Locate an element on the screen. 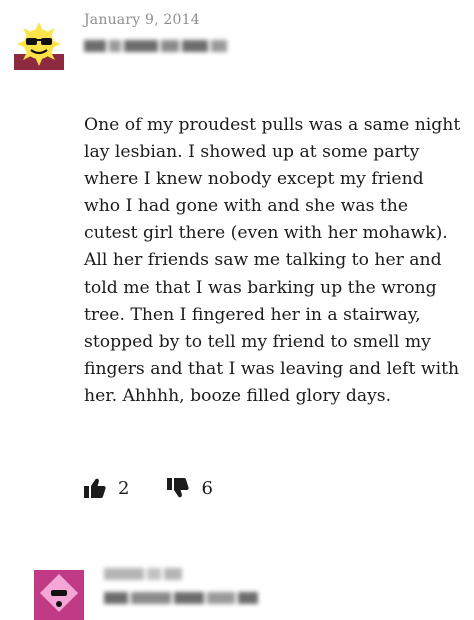  comment-date-redacted is located at coordinates (143, 575).